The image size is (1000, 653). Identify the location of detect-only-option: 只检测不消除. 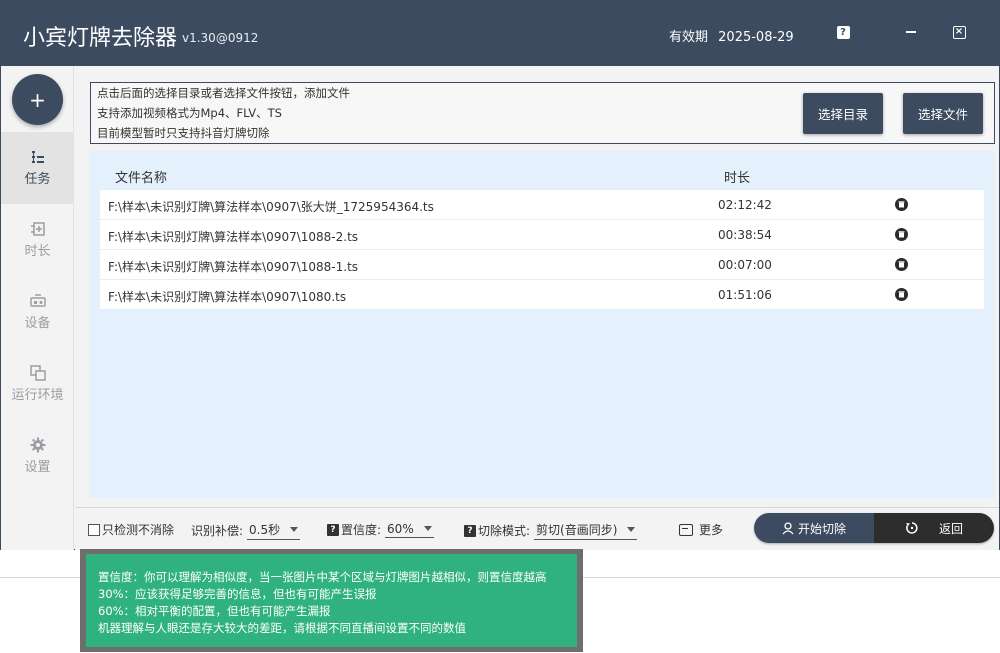
(131, 529).